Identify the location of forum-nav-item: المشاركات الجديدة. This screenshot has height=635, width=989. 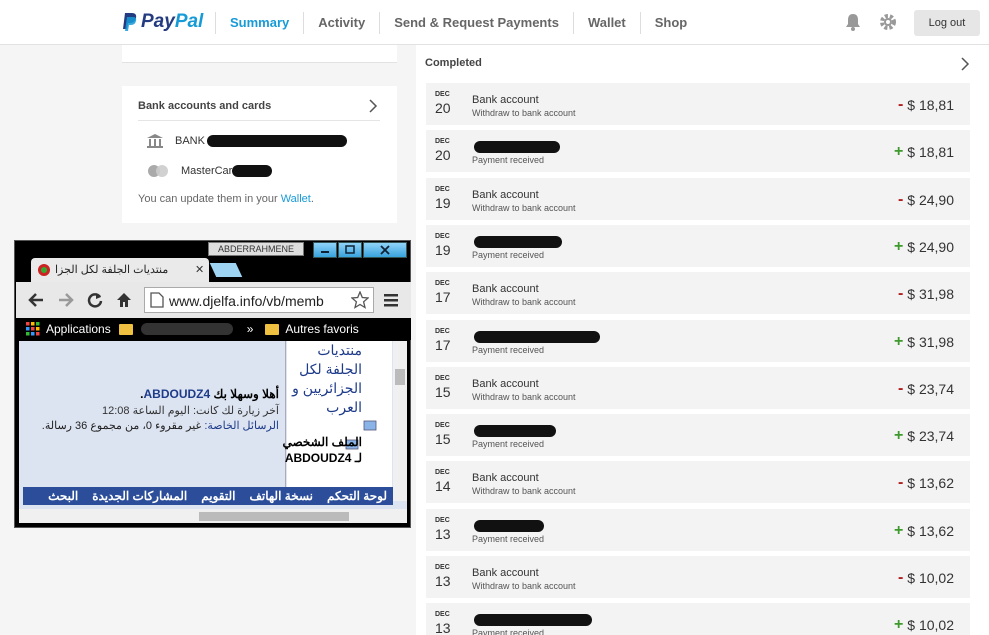
(139, 496).